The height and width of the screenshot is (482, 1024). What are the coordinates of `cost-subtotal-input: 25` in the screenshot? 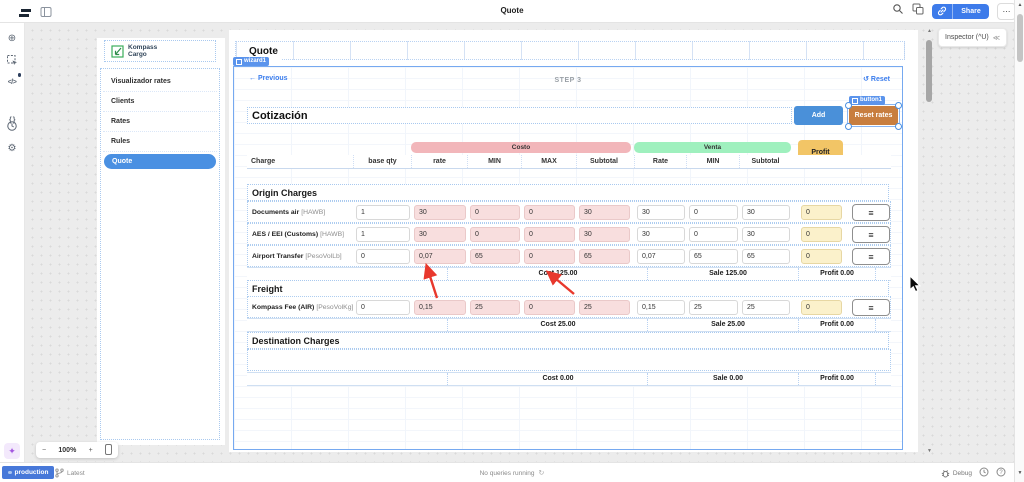 It's located at (604, 307).